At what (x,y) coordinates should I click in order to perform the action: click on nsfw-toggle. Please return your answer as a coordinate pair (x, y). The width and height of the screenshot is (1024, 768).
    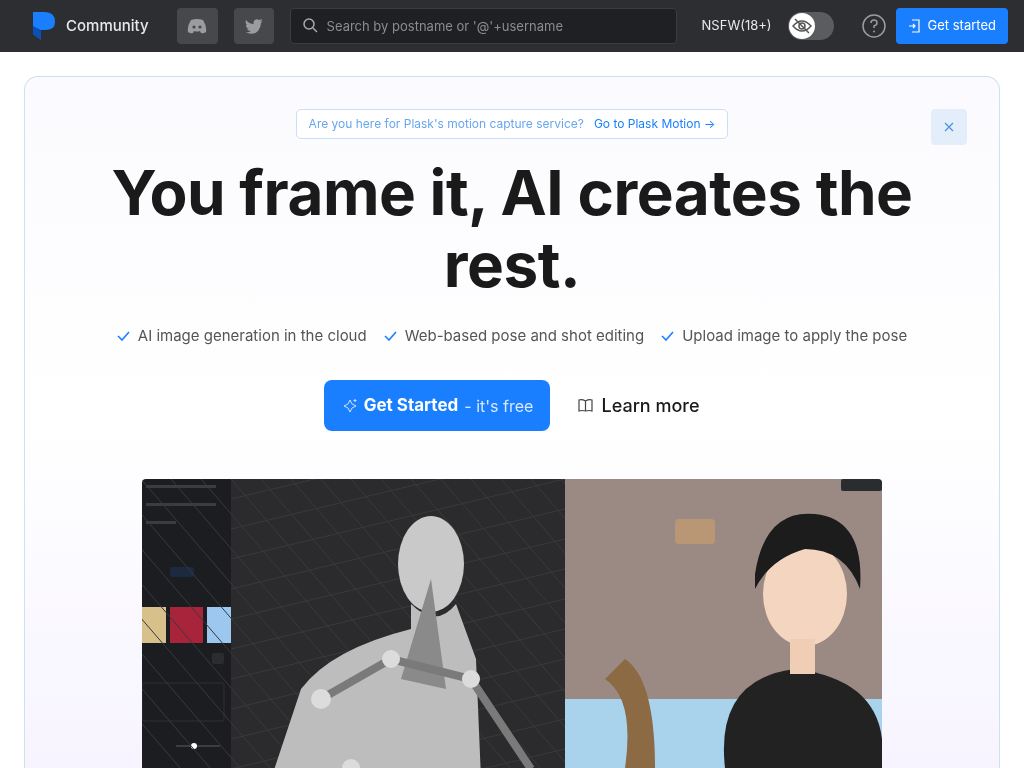
    Looking at the image, I should click on (810, 26).